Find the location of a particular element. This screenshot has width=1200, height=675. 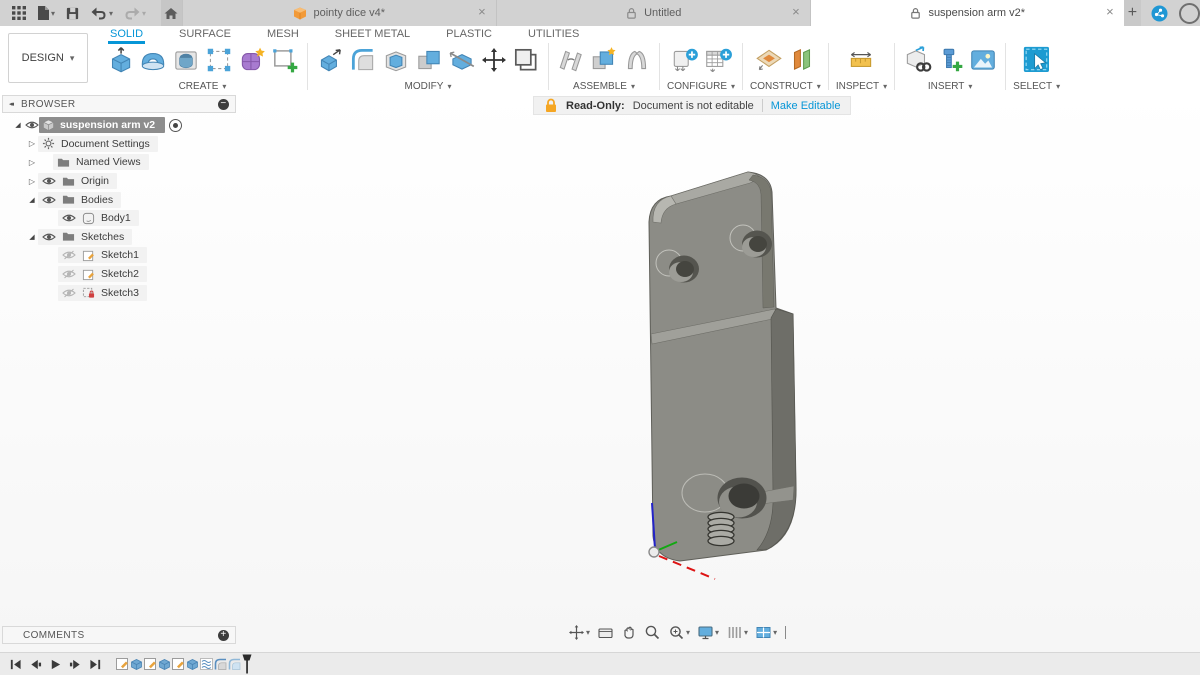

go-to-end-icon is located at coordinates (95, 664).